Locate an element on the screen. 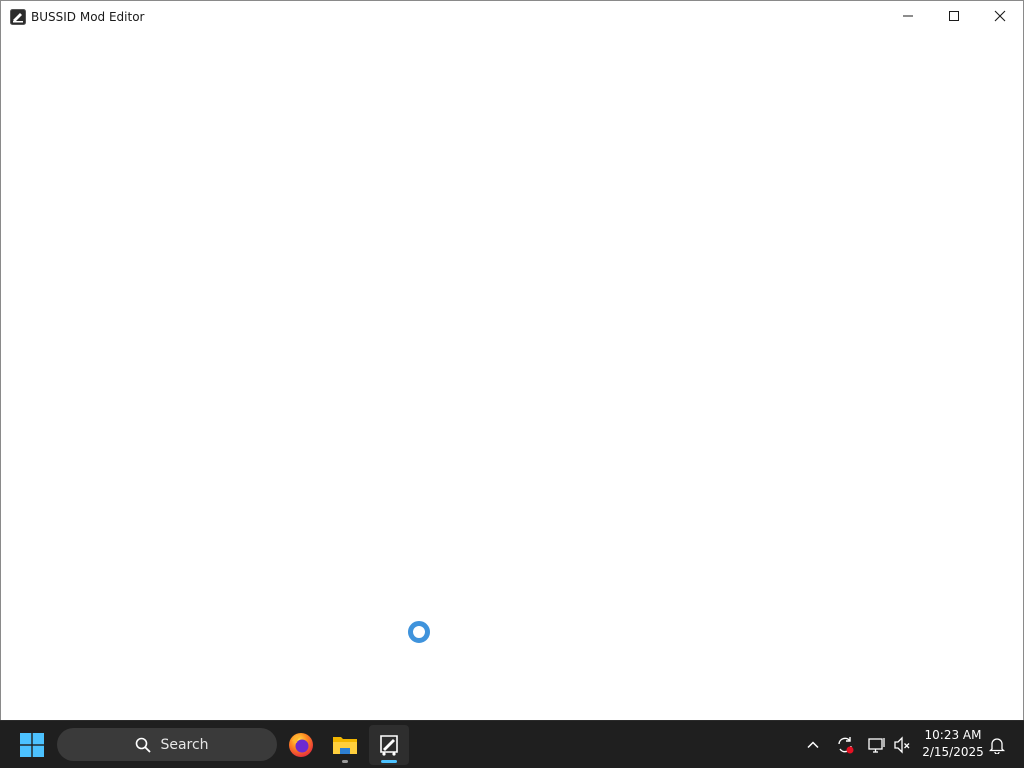 This screenshot has height=768, width=1024. maximize-button is located at coordinates (954, 16).